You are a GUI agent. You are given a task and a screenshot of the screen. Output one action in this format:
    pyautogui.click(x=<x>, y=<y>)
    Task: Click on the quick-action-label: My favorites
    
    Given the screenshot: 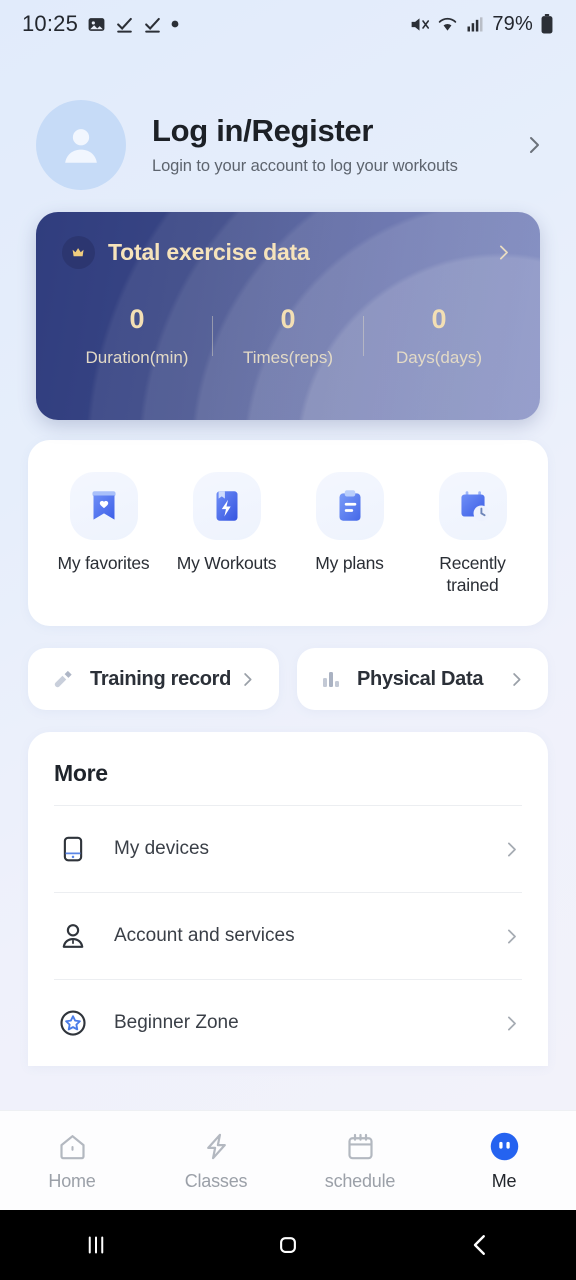 What is the action you would take?
    pyautogui.click(x=103, y=563)
    